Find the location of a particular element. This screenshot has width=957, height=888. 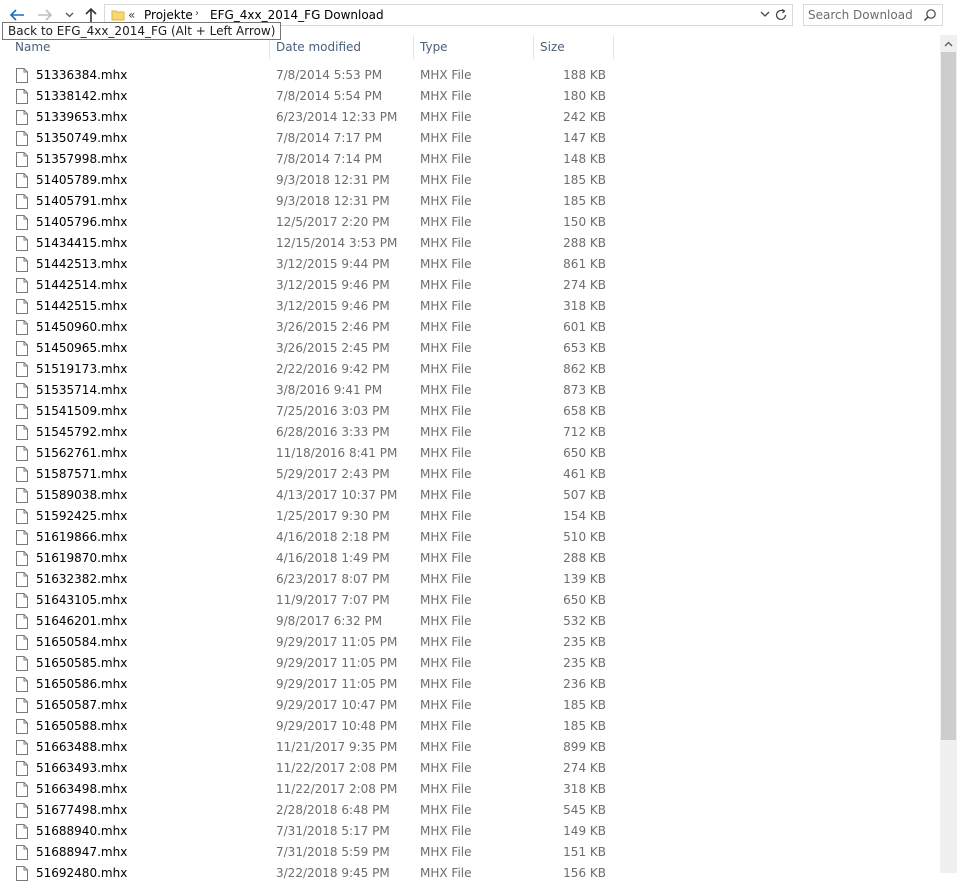

refresh-icon is located at coordinates (781, 15).